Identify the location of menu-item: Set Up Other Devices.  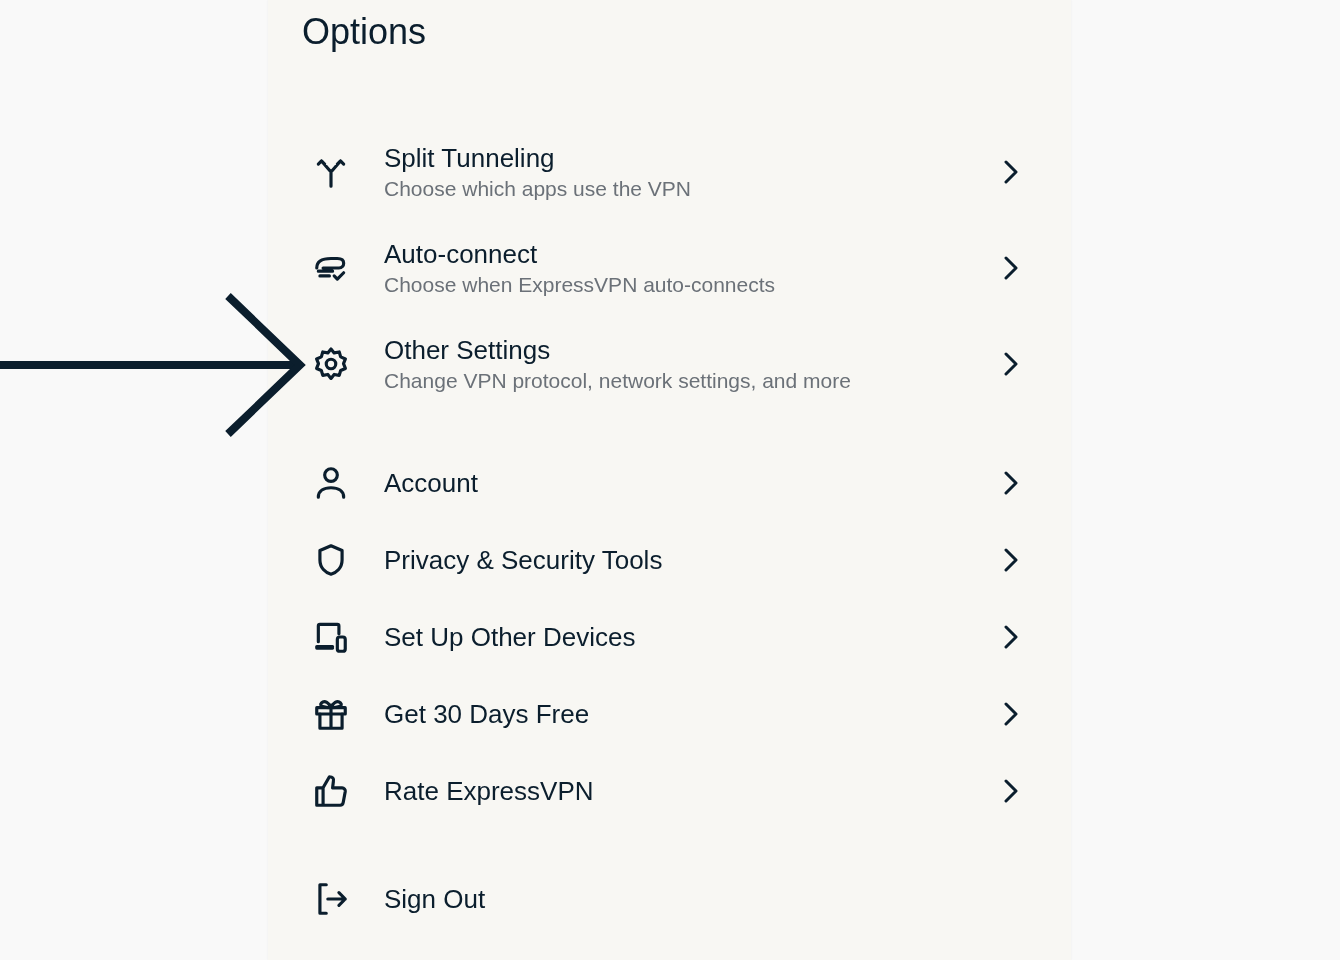
(669, 636).